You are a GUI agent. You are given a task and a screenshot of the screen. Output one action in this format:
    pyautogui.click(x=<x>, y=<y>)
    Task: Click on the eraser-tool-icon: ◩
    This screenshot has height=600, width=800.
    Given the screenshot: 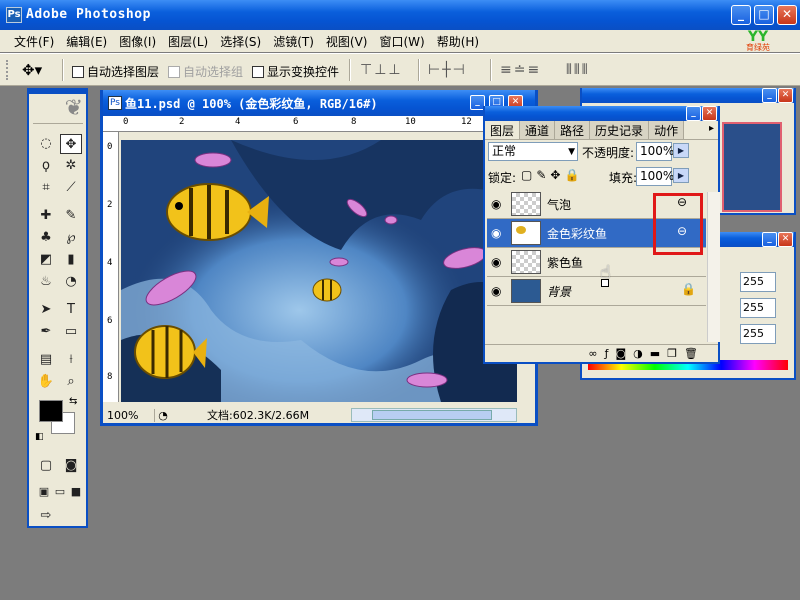 What is the action you would take?
    pyautogui.click(x=46, y=260)
    